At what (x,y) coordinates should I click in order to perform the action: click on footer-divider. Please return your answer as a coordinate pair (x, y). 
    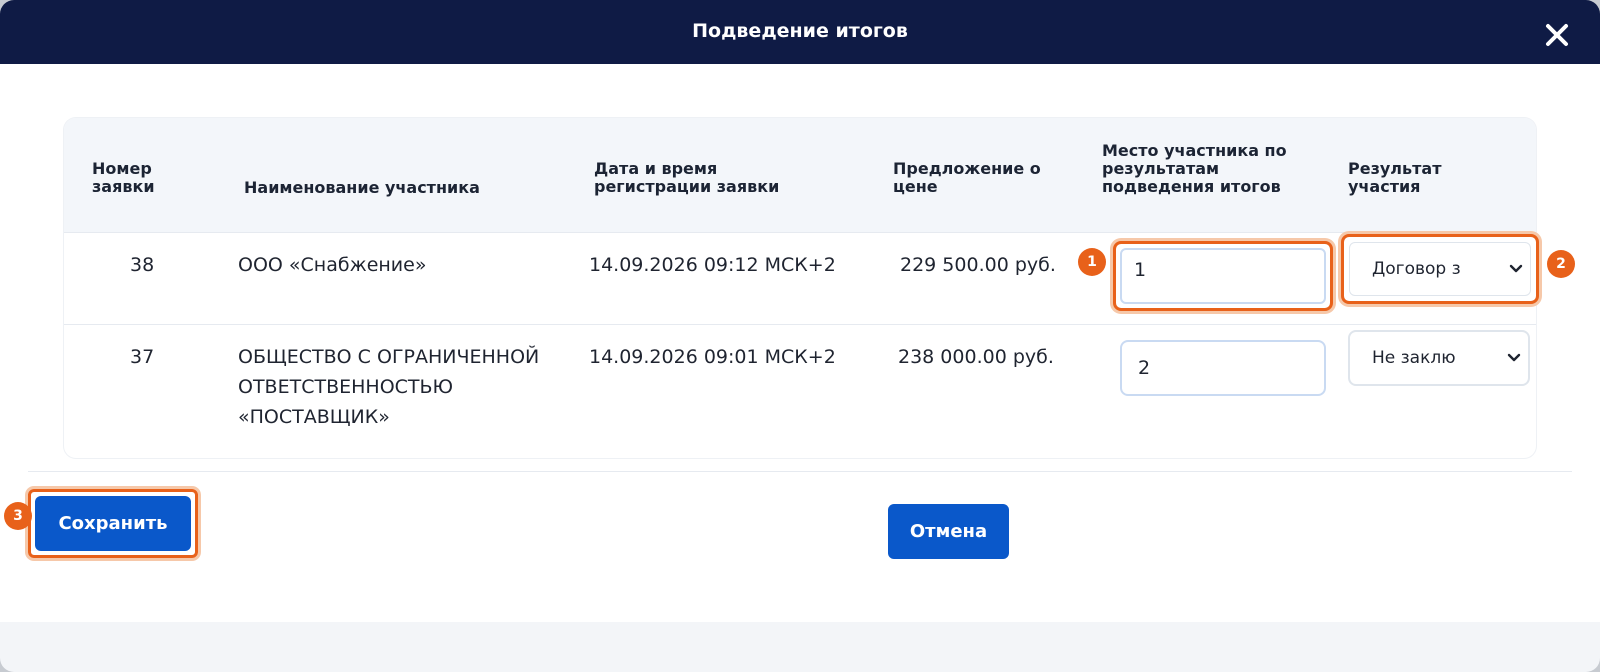
    Looking at the image, I should click on (800, 471).